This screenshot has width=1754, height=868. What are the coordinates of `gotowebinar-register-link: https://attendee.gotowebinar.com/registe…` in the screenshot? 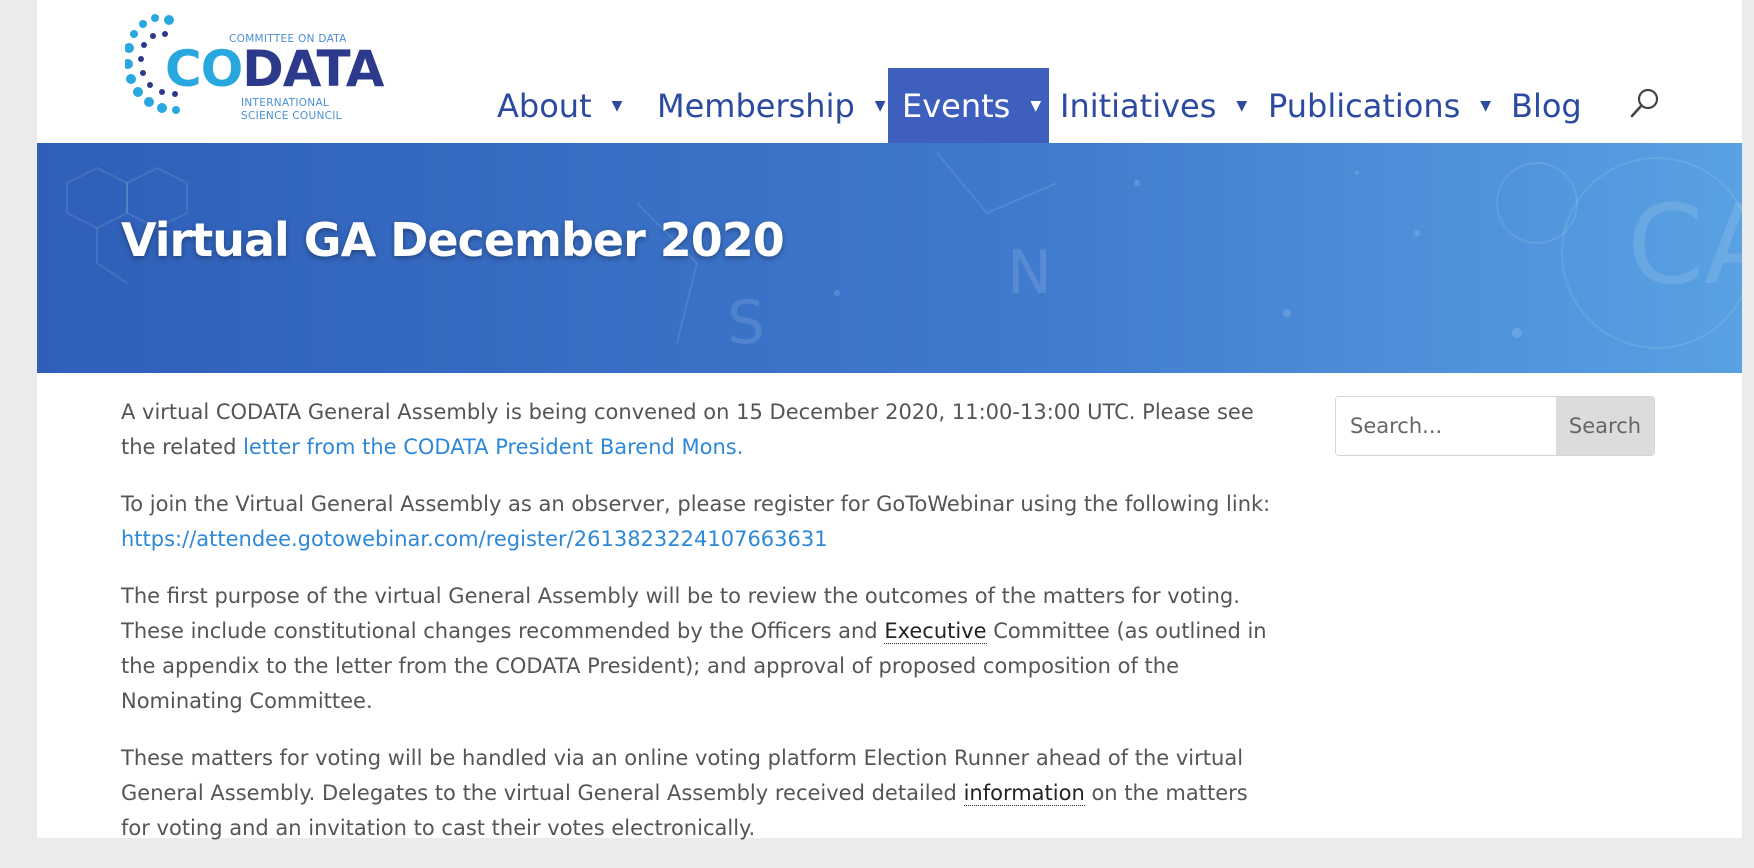 It's located at (474, 539).